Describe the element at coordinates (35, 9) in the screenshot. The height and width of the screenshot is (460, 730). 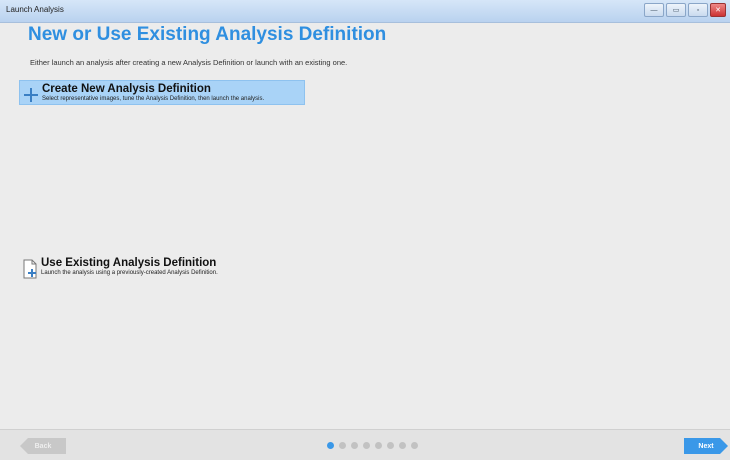
I see `window-title: Launch Analysis` at that location.